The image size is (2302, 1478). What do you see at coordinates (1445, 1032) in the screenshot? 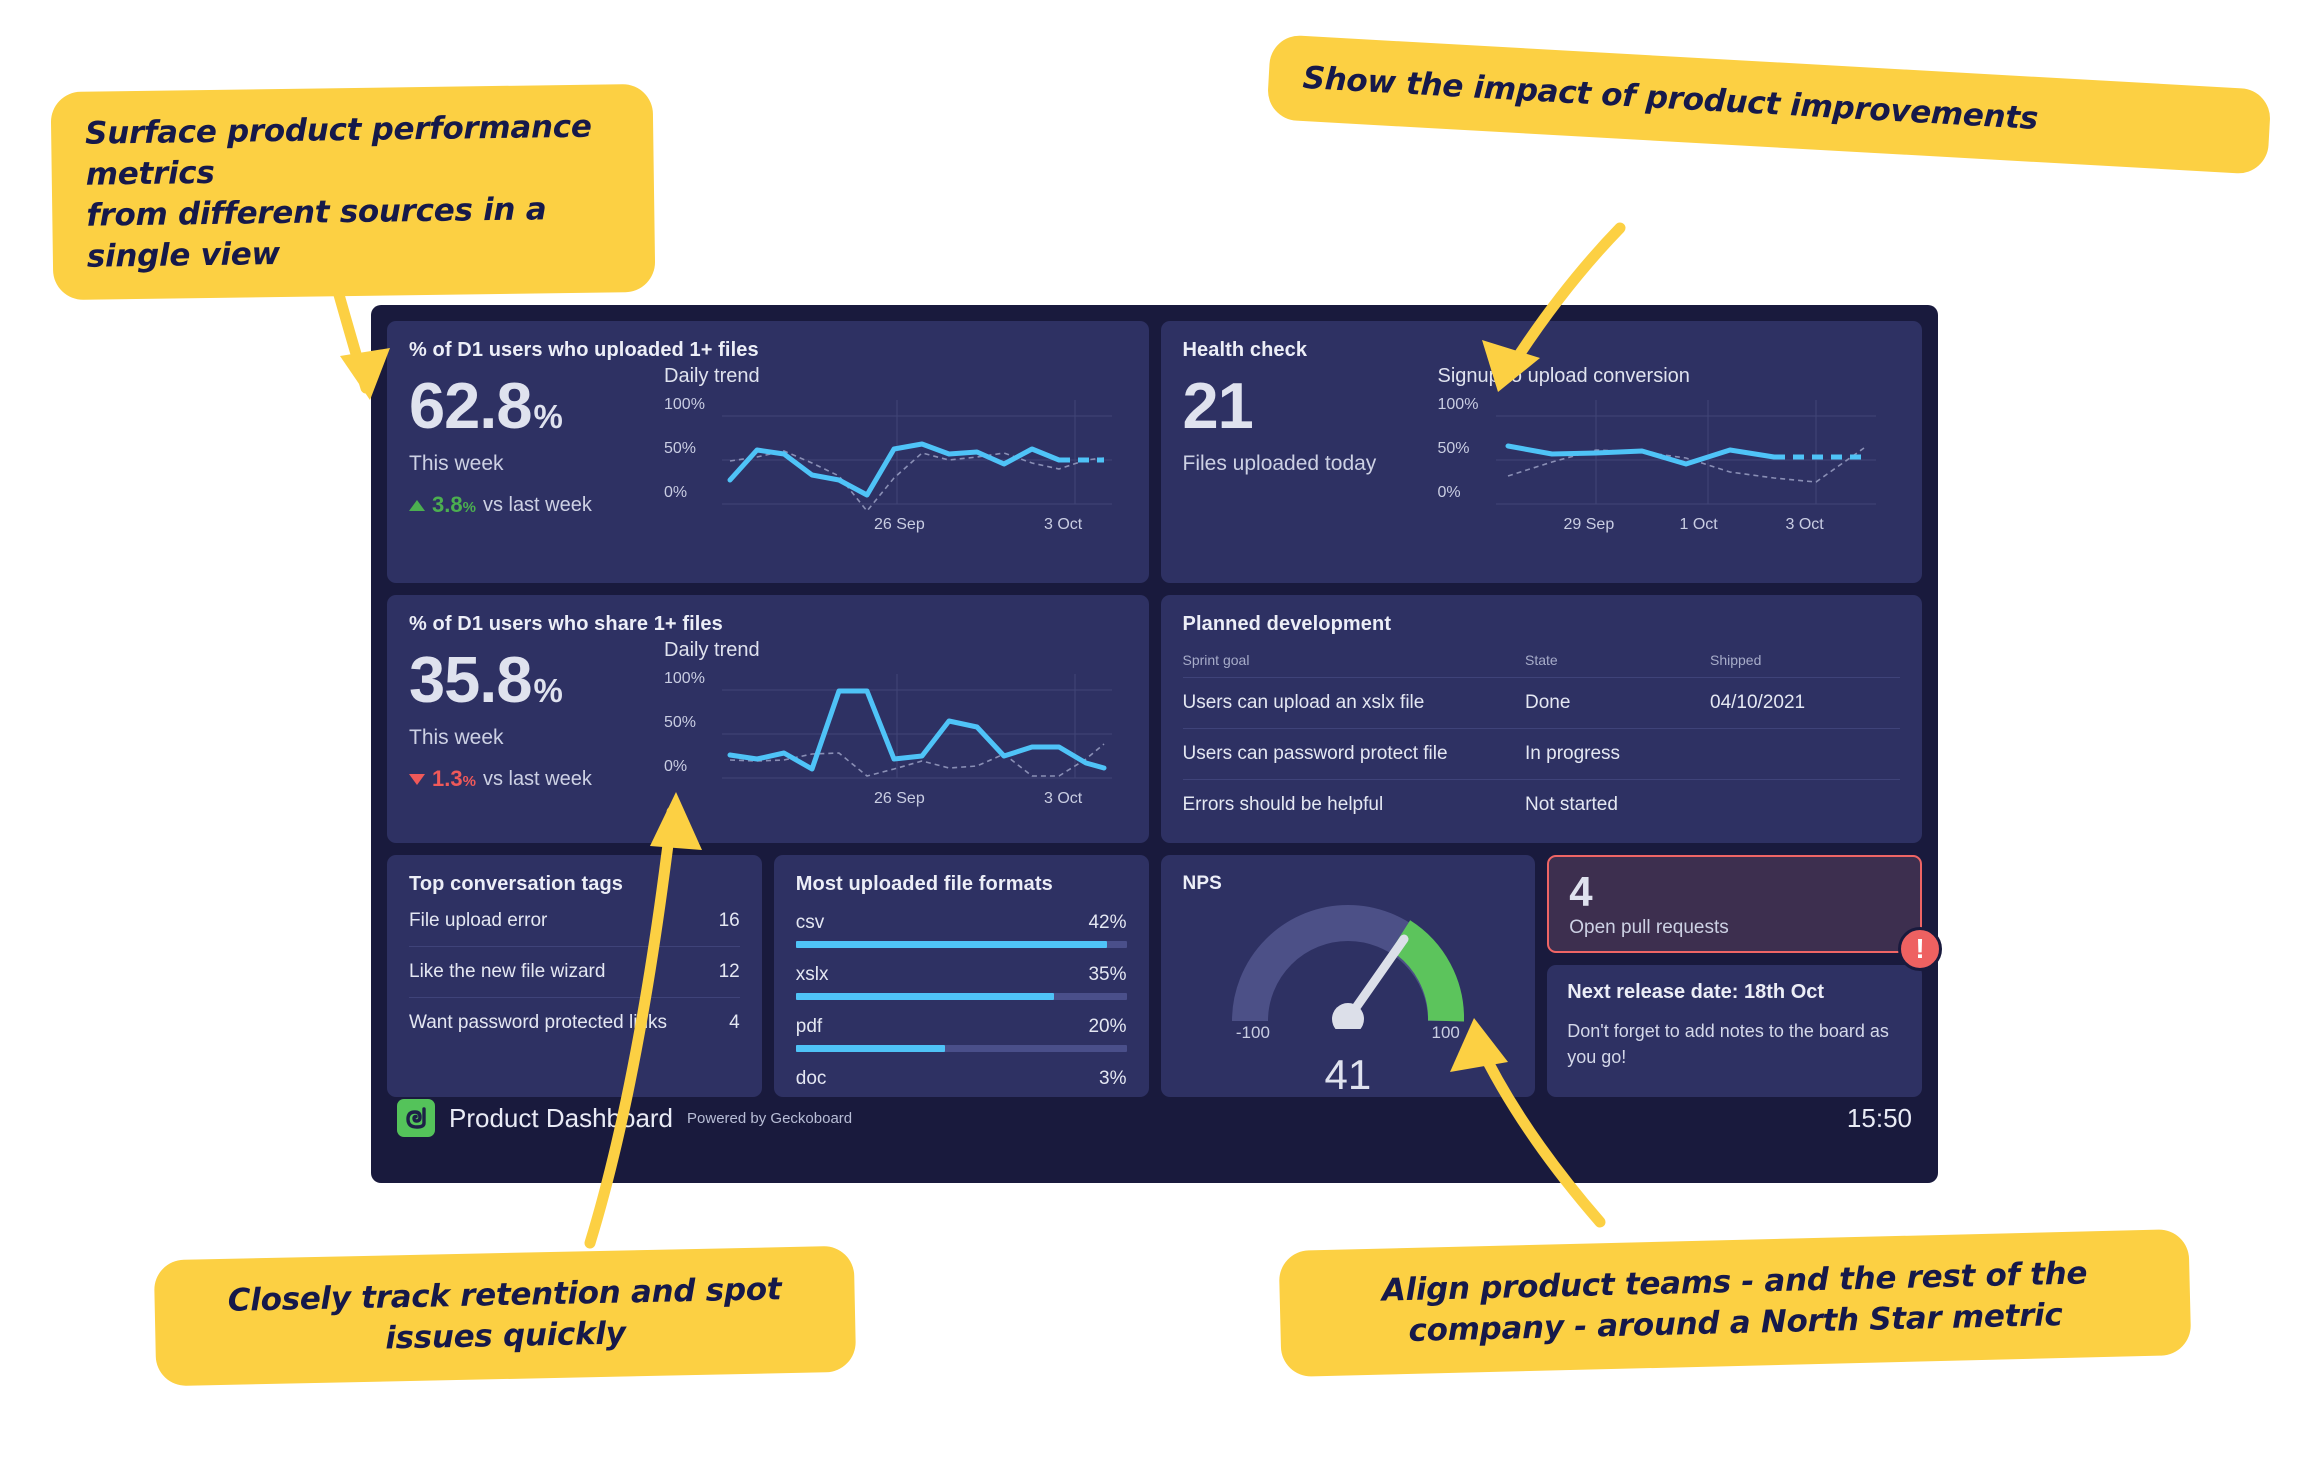
I see `gauge-max-label: 100` at bounding box center [1445, 1032].